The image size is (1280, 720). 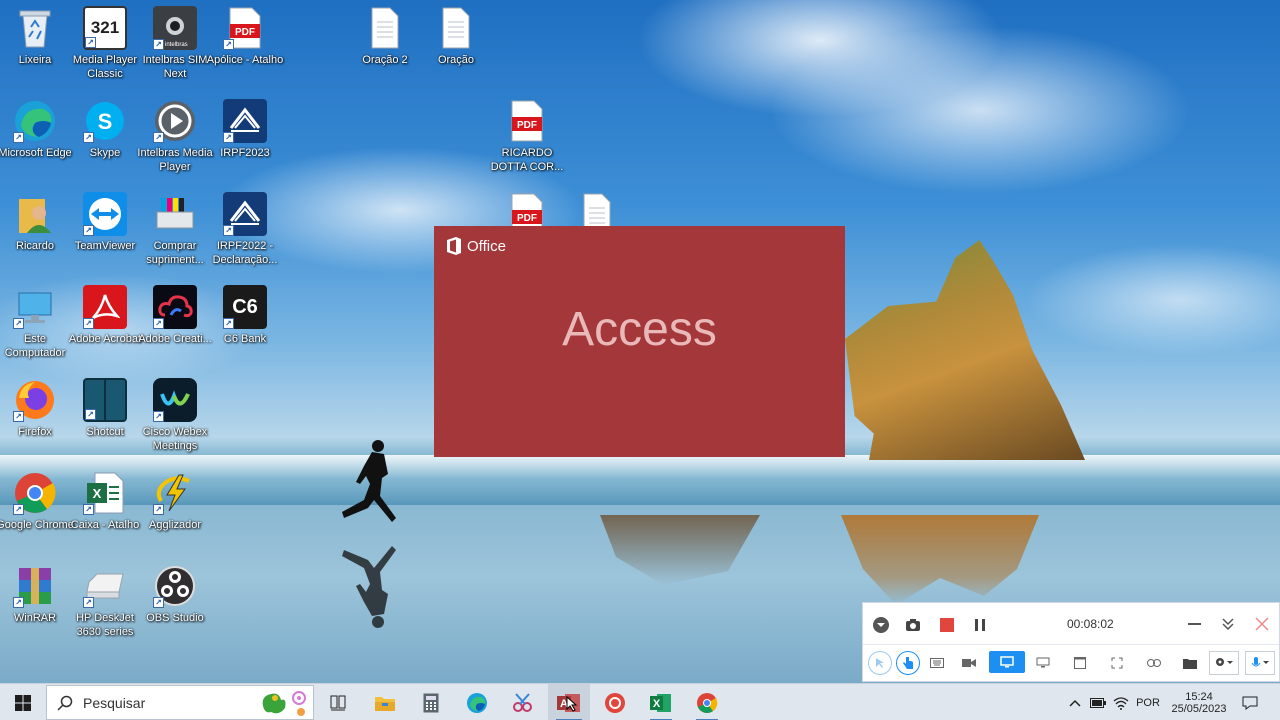 What do you see at coordinates (908, 663) in the screenshot?
I see `click-effect-button` at bounding box center [908, 663].